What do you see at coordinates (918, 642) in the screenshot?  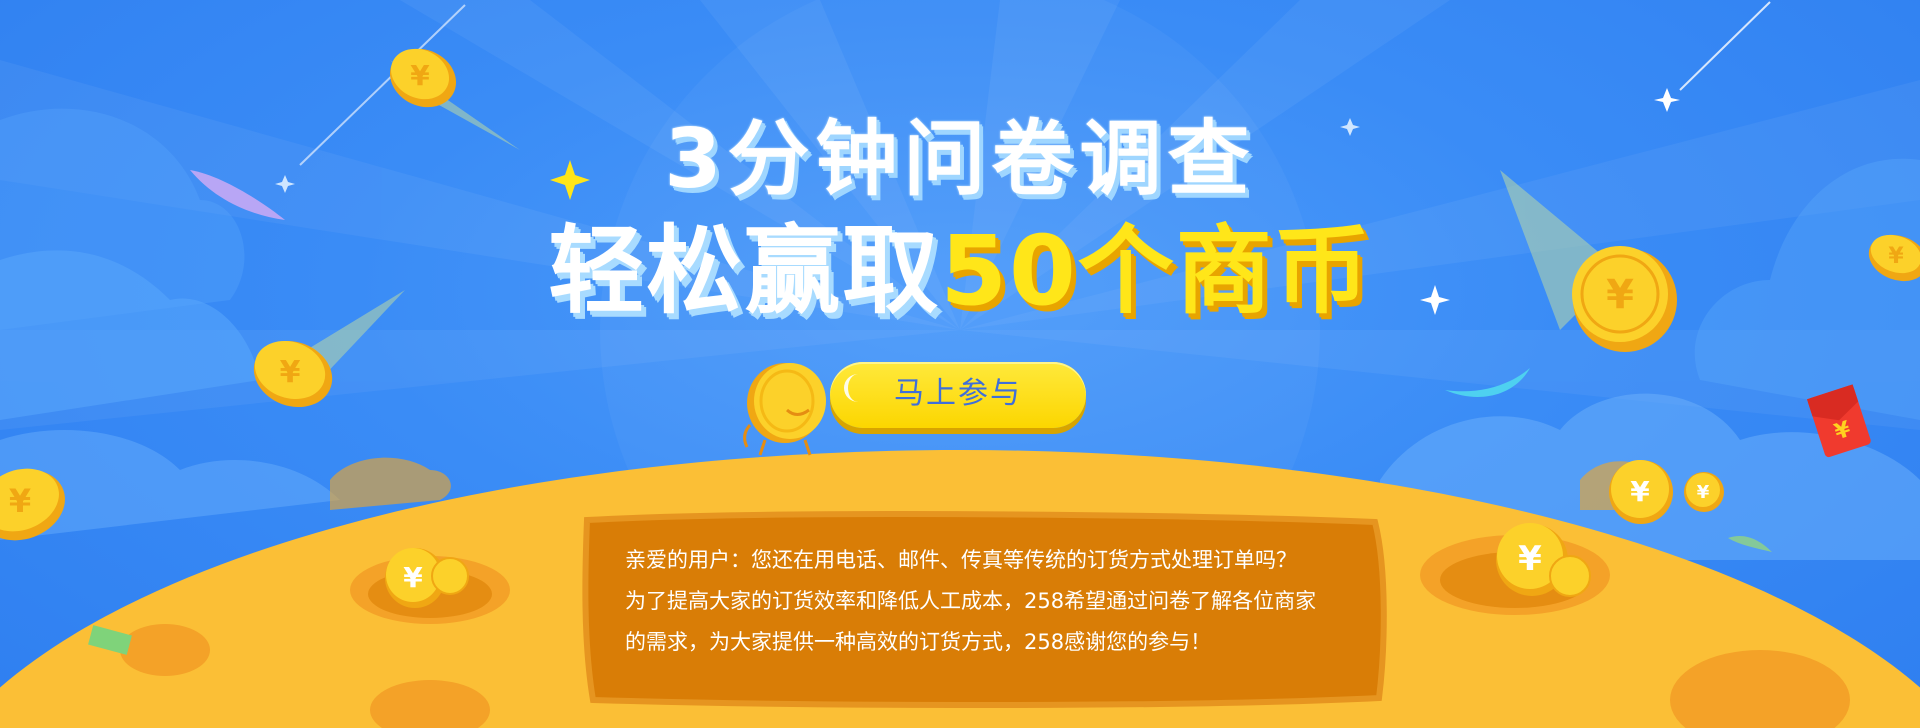 I see `intro-line-3: 的需求，为大家提供一种高效的订货方式，258感谢您的参与！` at bounding box center [918, 642].